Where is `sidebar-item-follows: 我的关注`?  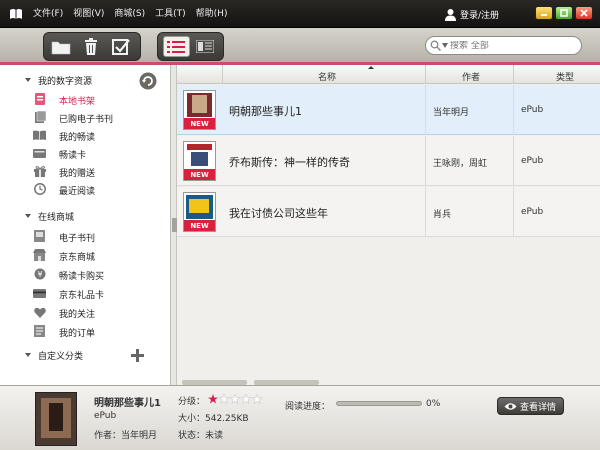 sidebar-item-follows: 我的关注 is located at coordinates (85, 312).